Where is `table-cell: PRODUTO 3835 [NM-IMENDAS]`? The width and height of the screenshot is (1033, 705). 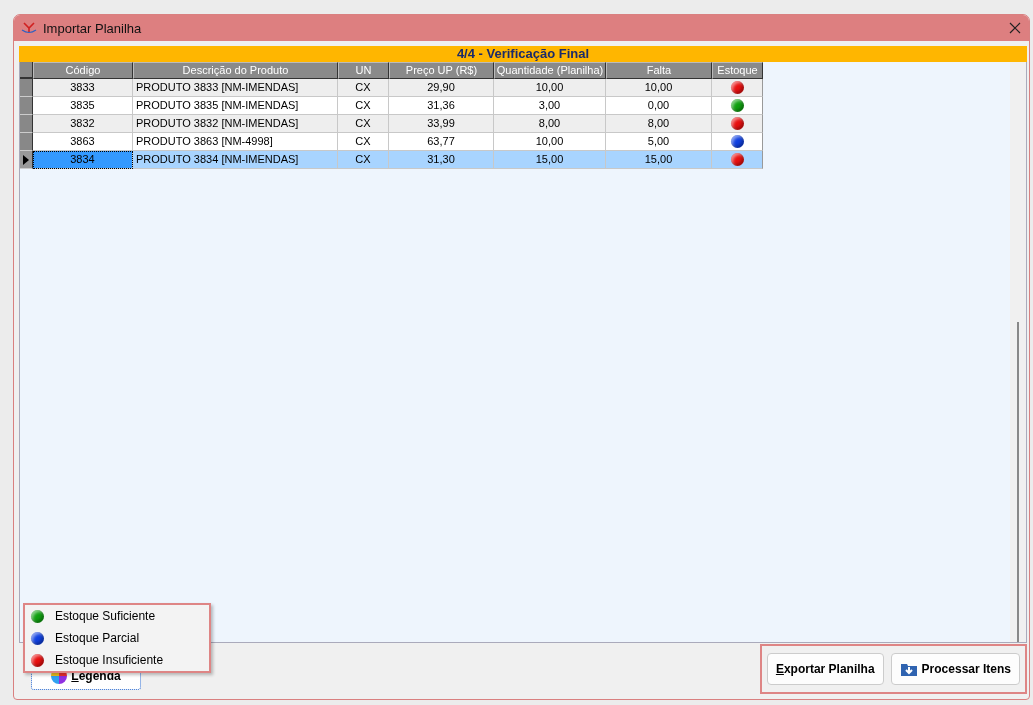
table-cell: PRODUTO 3835 [NM-IMENDAS] is located at coordinates (235, 106).